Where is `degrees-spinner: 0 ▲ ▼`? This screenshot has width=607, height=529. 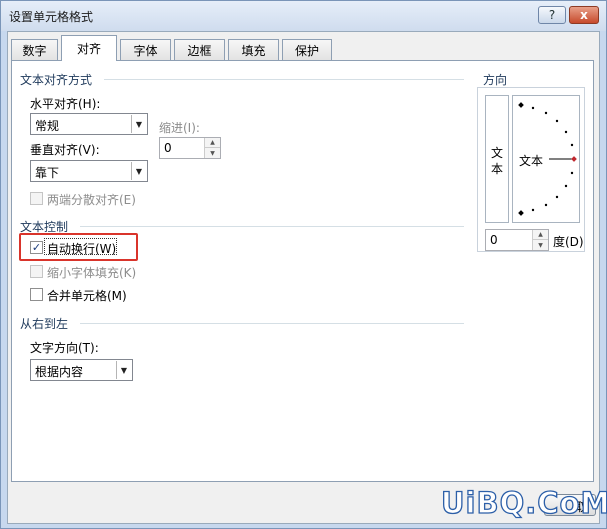
degrees-spinner: 0 ▲ ▼ is located at coordinates (517, 240).